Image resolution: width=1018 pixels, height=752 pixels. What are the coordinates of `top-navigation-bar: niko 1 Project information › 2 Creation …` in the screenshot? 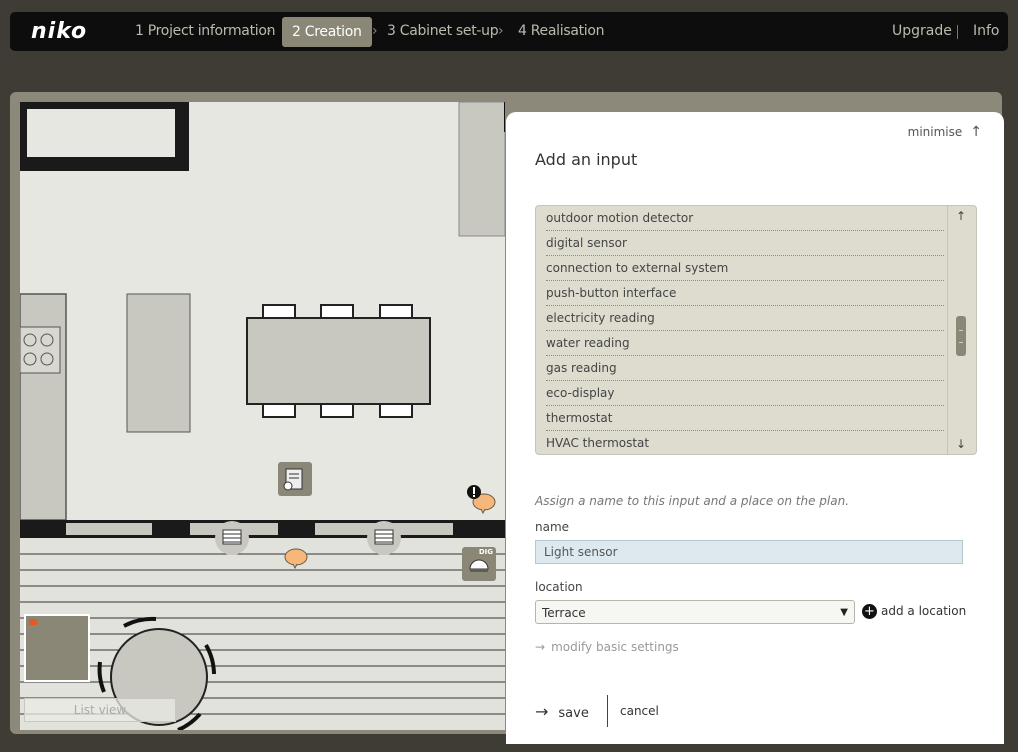 It's located at (509, 31).